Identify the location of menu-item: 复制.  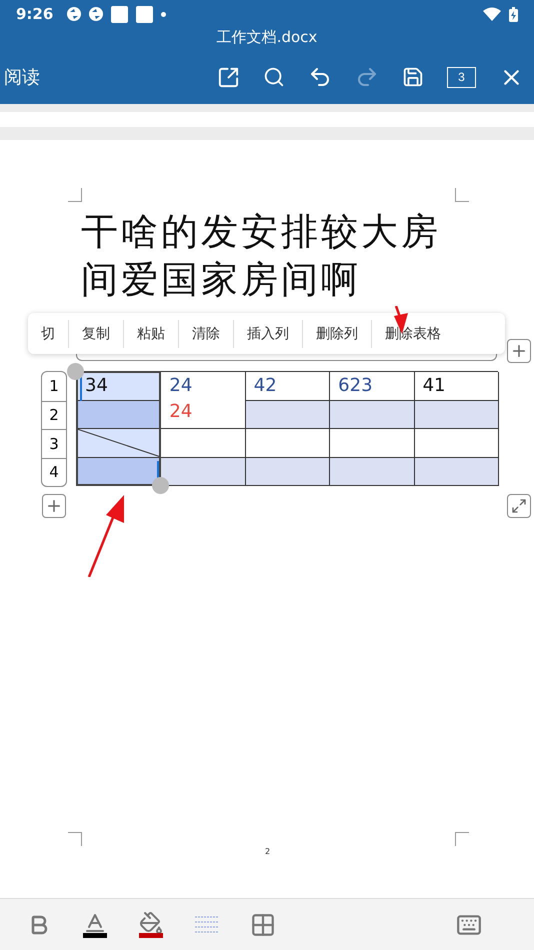
(95, 334).